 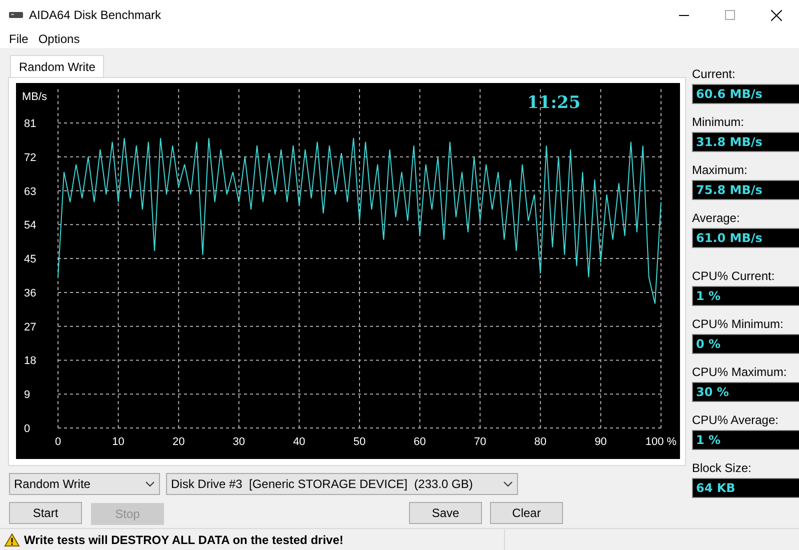 What do you see at coordinates (776, 15) in the screenshot?
I see `close-icon` at bounding box center [776, 15].